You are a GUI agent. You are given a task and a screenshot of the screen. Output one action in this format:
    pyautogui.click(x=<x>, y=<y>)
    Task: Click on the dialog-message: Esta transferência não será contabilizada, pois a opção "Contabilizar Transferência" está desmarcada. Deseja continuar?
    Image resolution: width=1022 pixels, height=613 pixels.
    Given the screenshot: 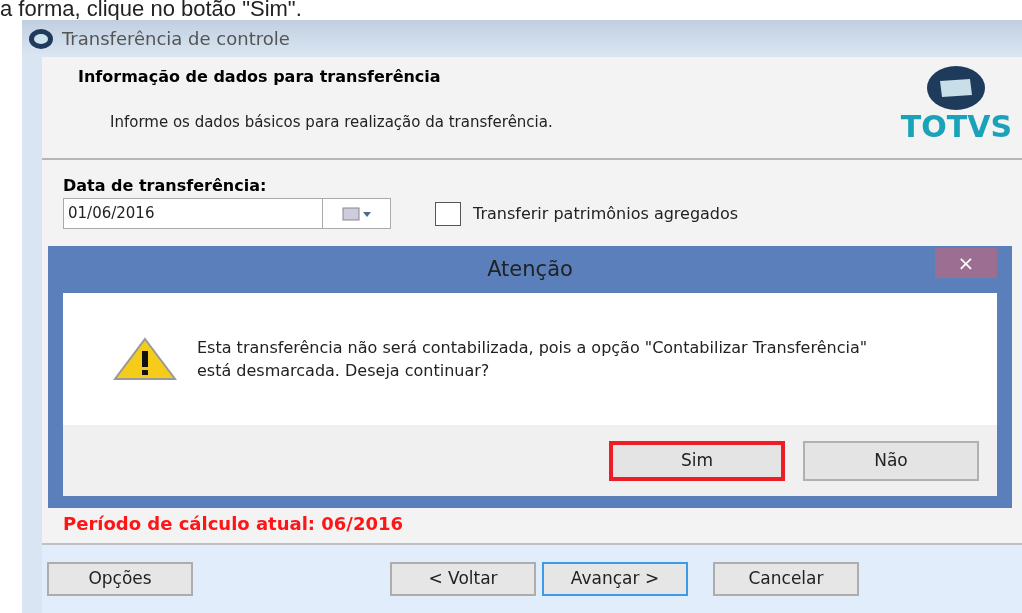 What is the action you would take?
    pyautogui.click(x=533, y=359)
    